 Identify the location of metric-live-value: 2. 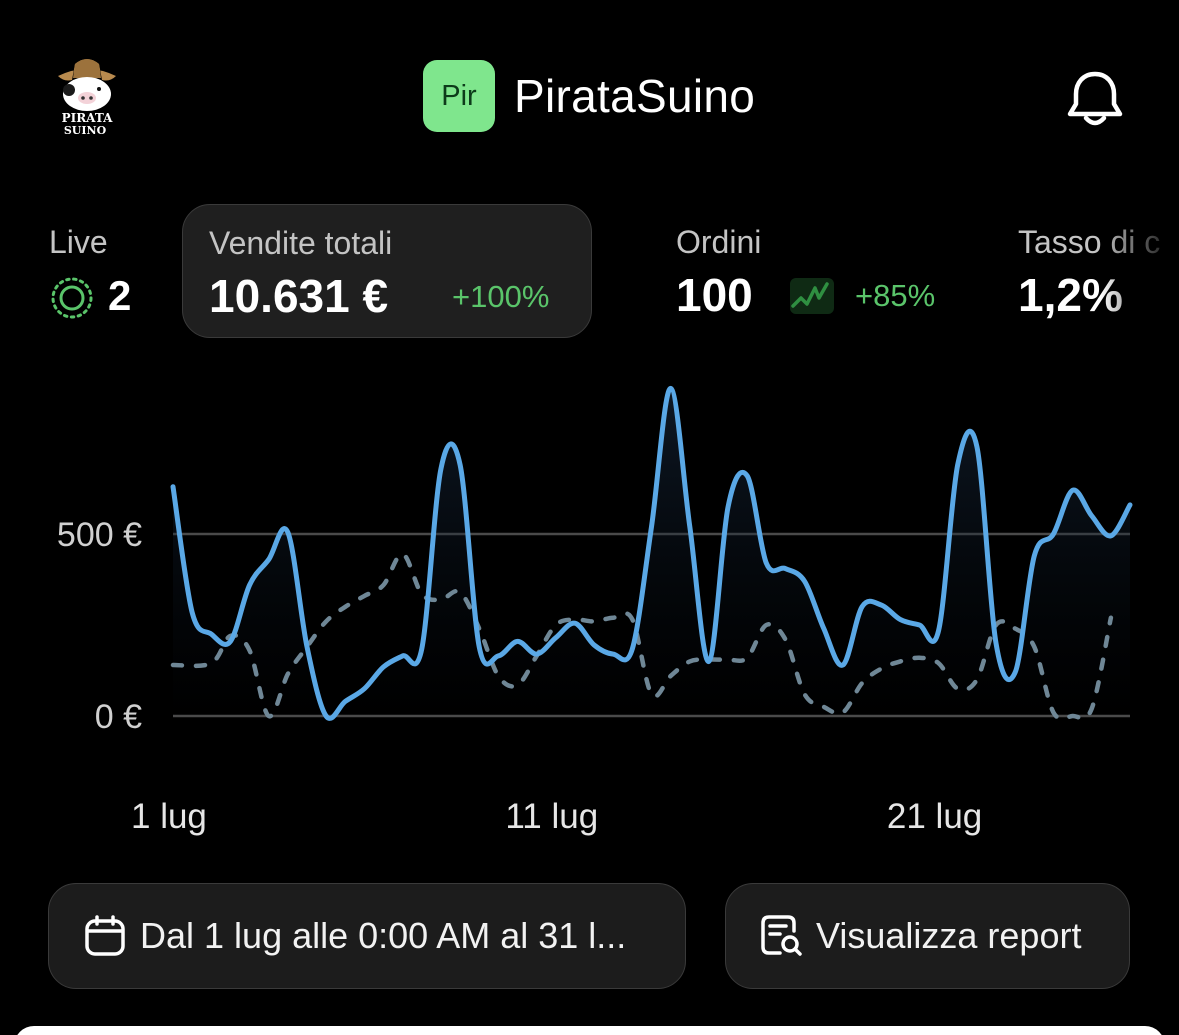
(120, 295).